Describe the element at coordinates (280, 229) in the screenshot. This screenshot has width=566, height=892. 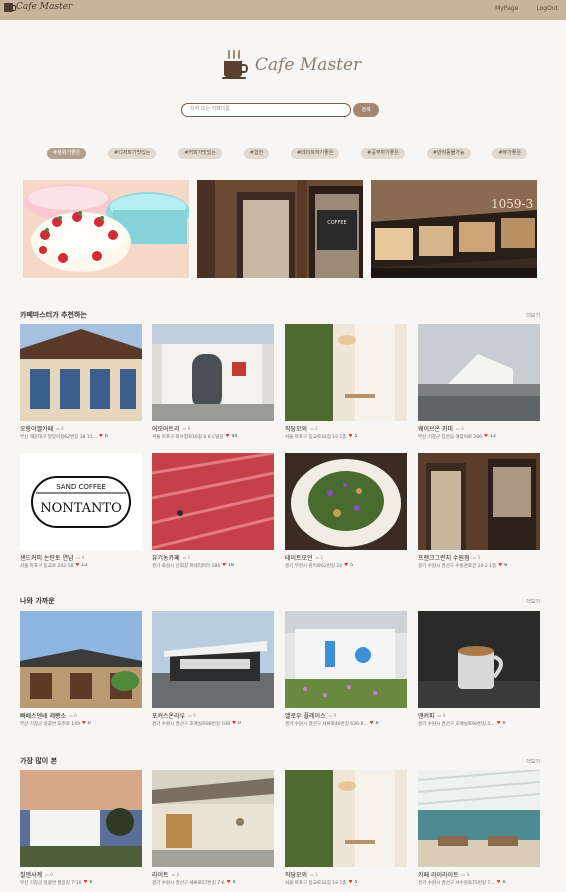
I see `banner-cafe-storefront: COFFEE` at that location.